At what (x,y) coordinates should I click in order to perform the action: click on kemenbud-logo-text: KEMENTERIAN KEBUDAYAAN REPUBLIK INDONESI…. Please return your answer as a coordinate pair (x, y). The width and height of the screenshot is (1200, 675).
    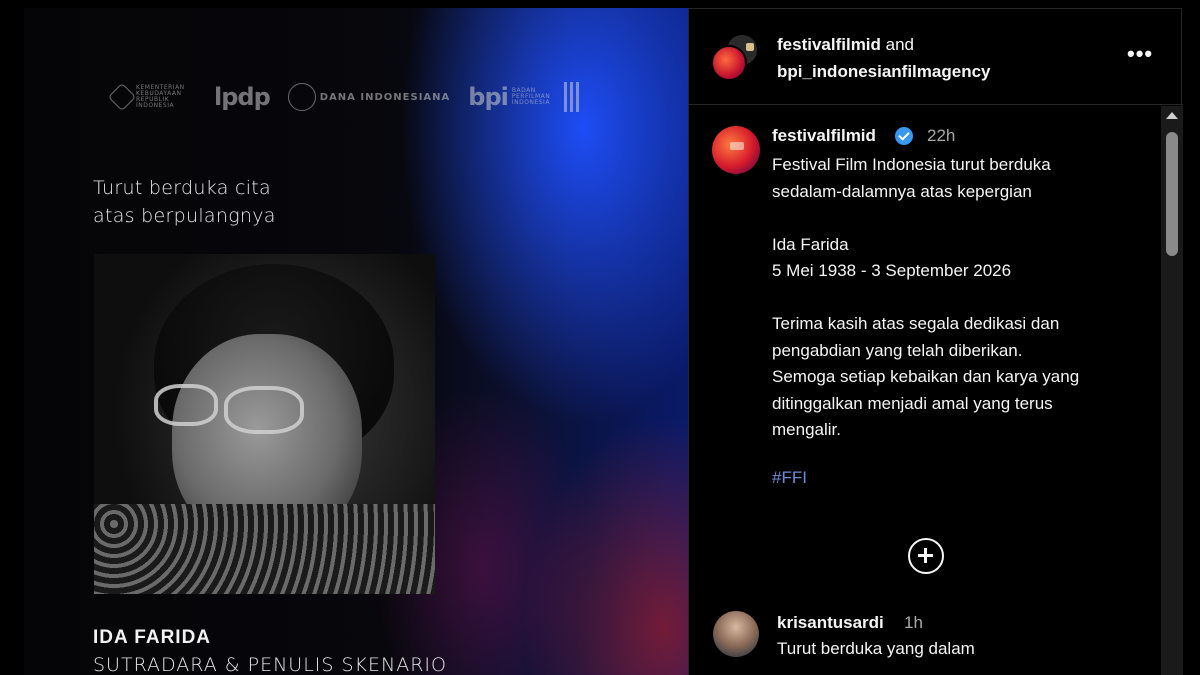
    Looking at the image, I should click on (160, 96).